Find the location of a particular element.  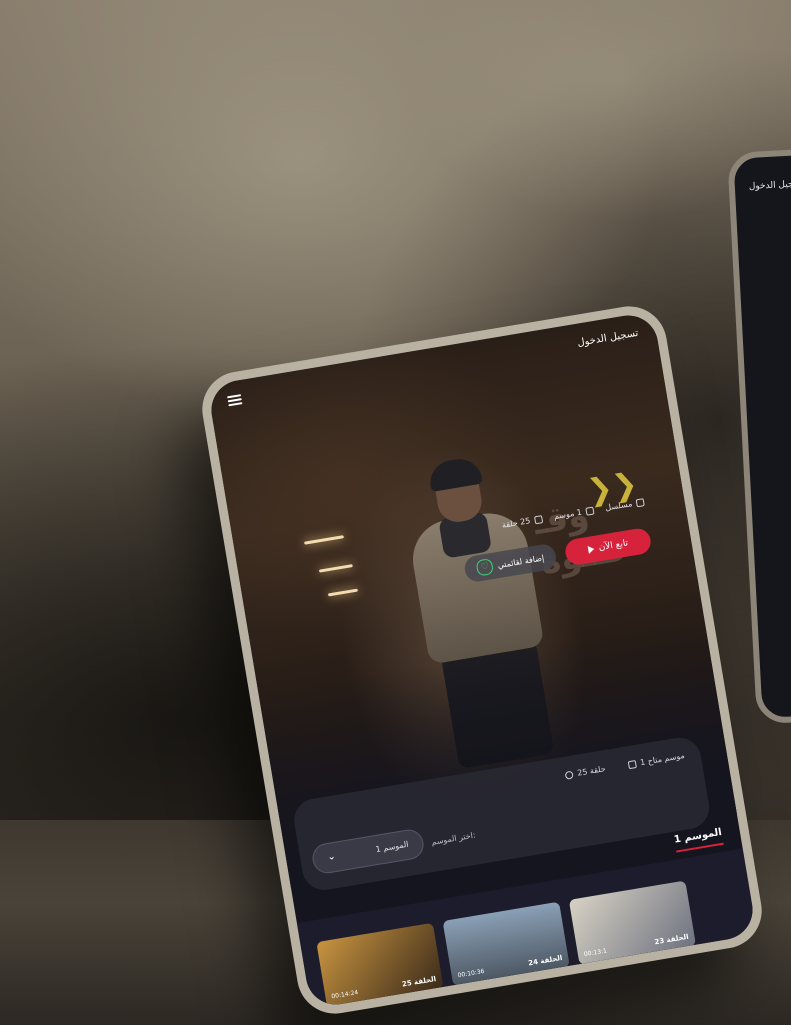

episode-card: الحلقة 23 00:13:1 is located at coordinates (632, 923).